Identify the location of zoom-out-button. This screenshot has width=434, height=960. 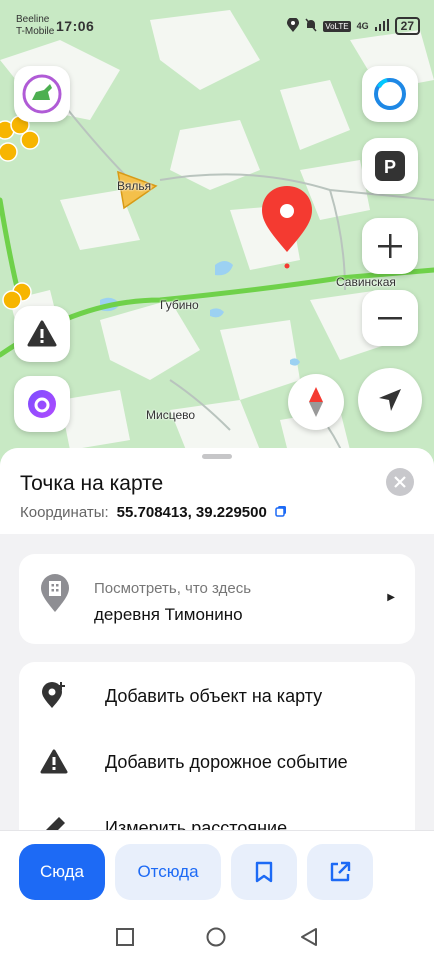
(390, 318).